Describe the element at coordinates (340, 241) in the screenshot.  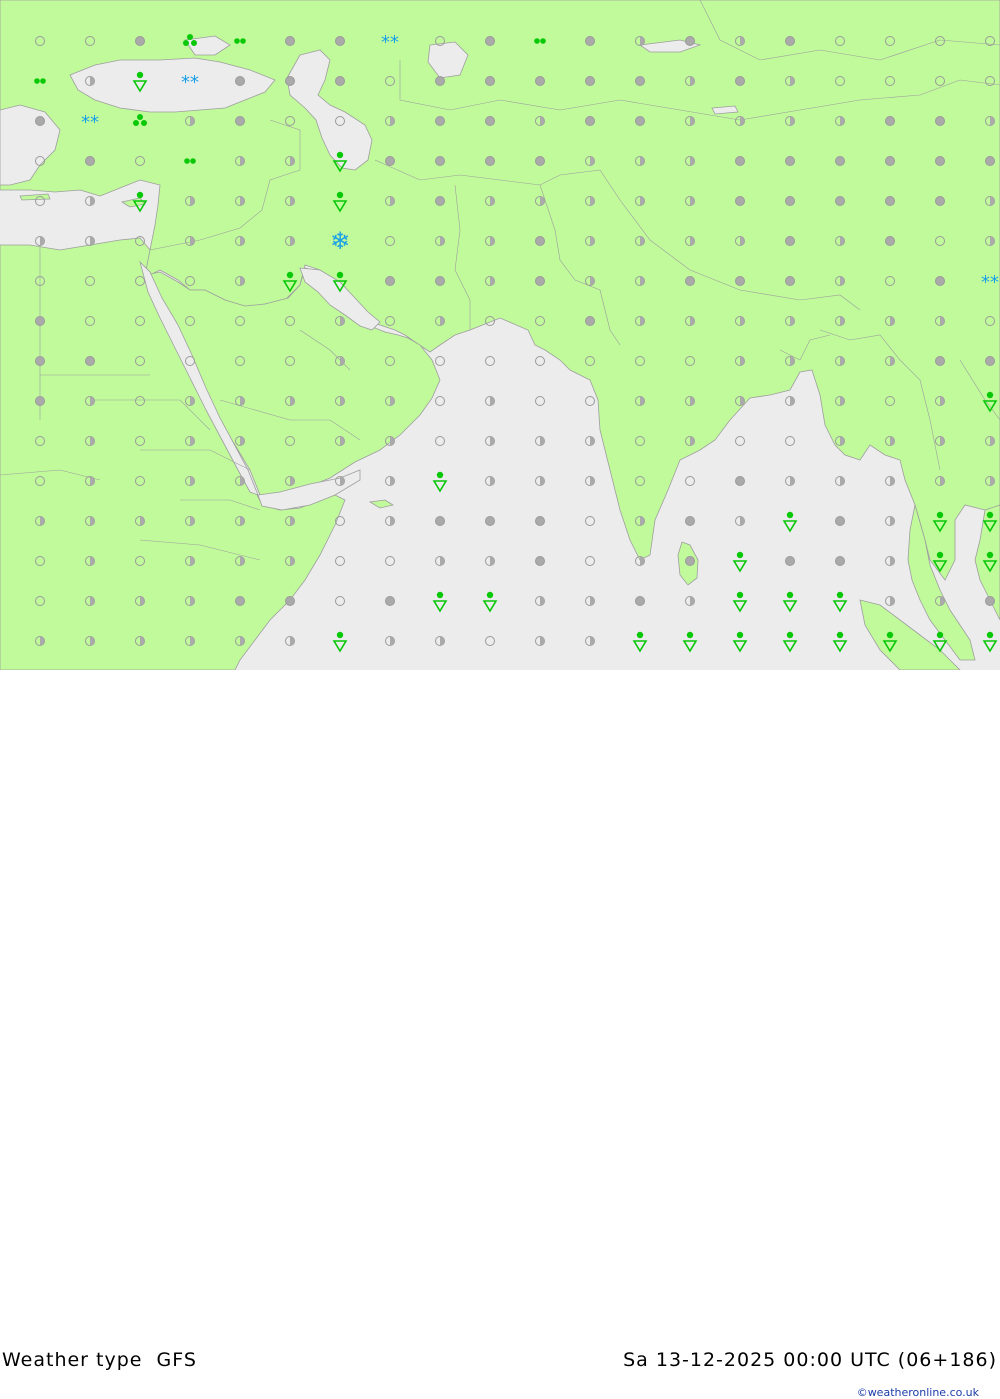
I see `heavy-snow-icon: ❄` at that location.